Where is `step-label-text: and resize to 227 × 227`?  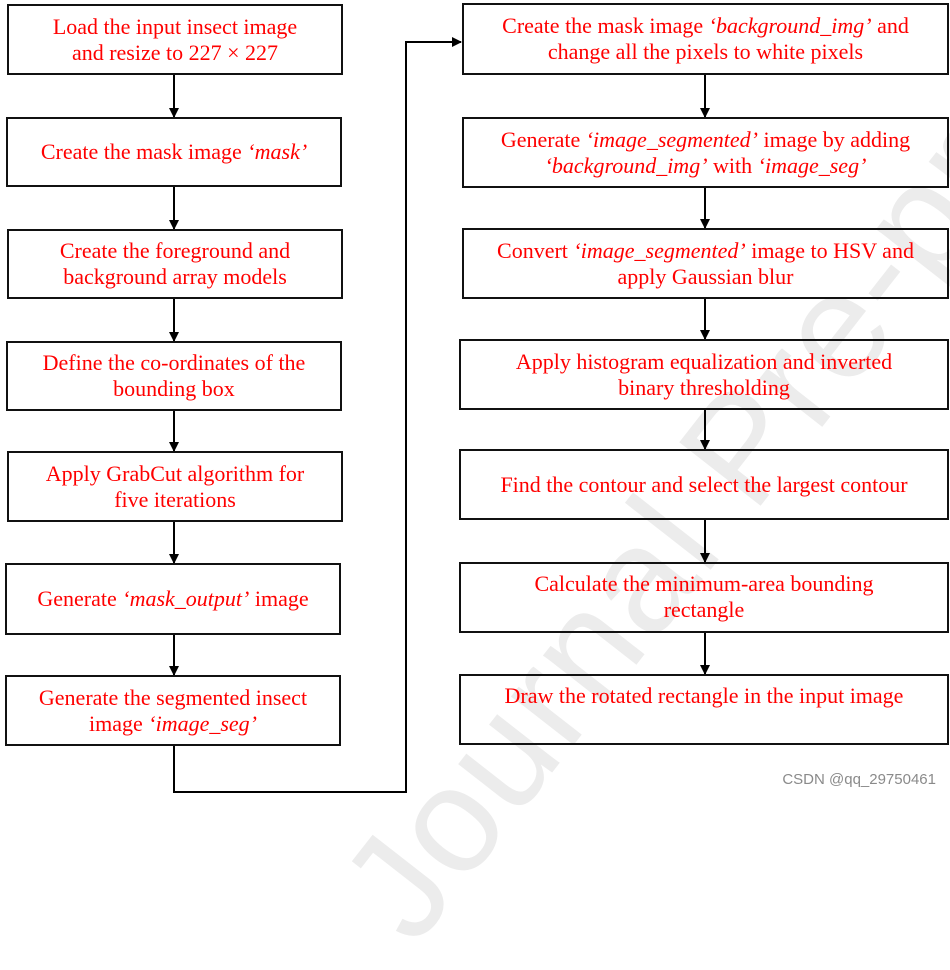 step-label-text: and resize to 227 × 227 is located at coordinates (175, 52).